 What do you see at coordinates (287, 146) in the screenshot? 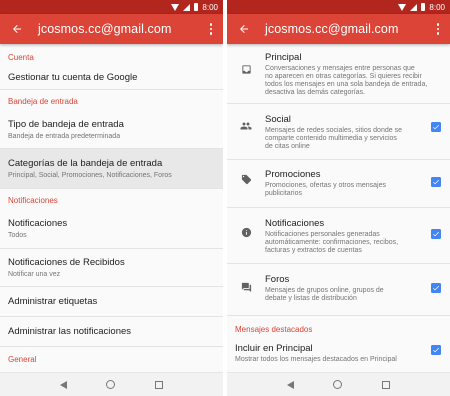
I see `desc-line: de citas online` at bounding box center [287, 146].